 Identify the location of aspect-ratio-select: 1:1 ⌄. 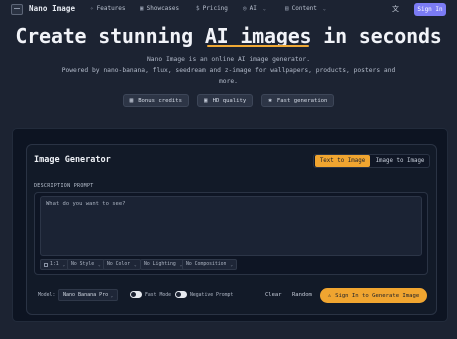
(55, 264).